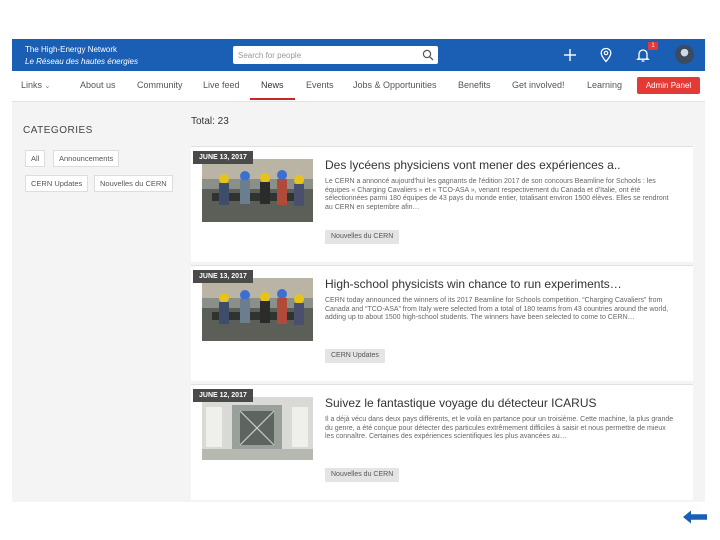 The image size is (720, 540). I want to click on notification-badge: 1, so click(653, 46).